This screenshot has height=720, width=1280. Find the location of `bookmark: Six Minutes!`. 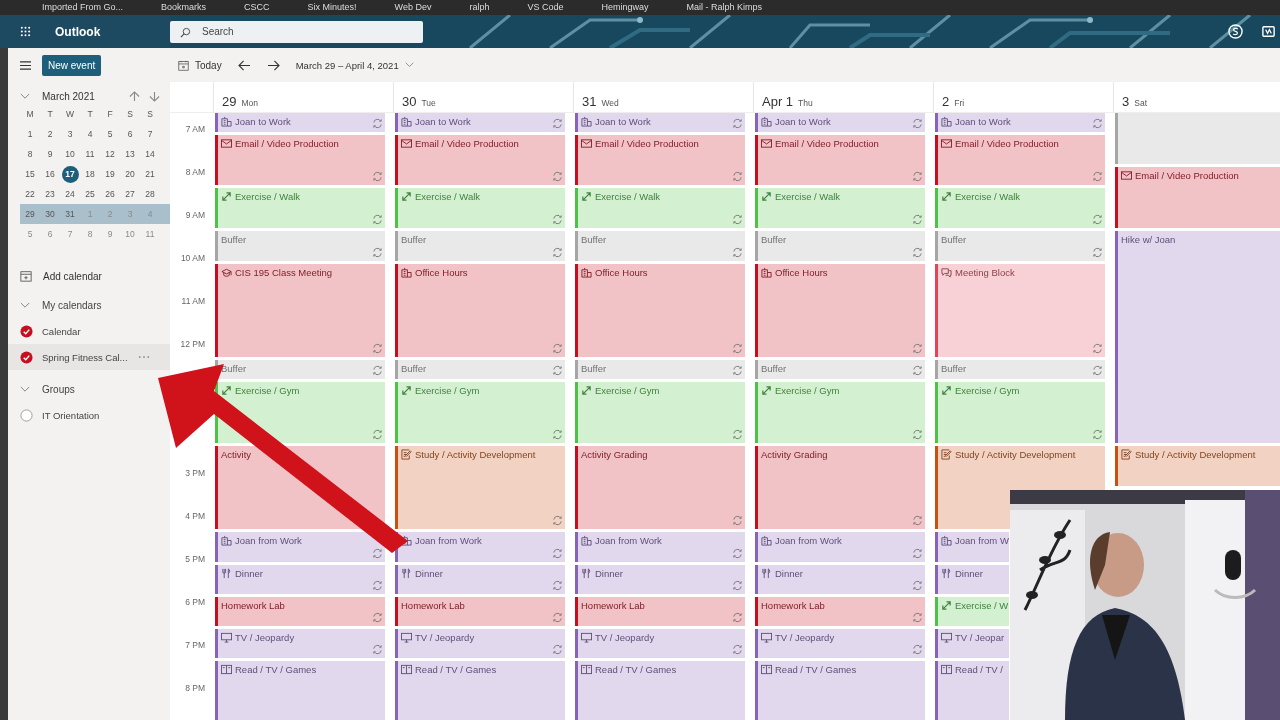

bookmark: Six Minutes! is located at coordinates (332, 7).